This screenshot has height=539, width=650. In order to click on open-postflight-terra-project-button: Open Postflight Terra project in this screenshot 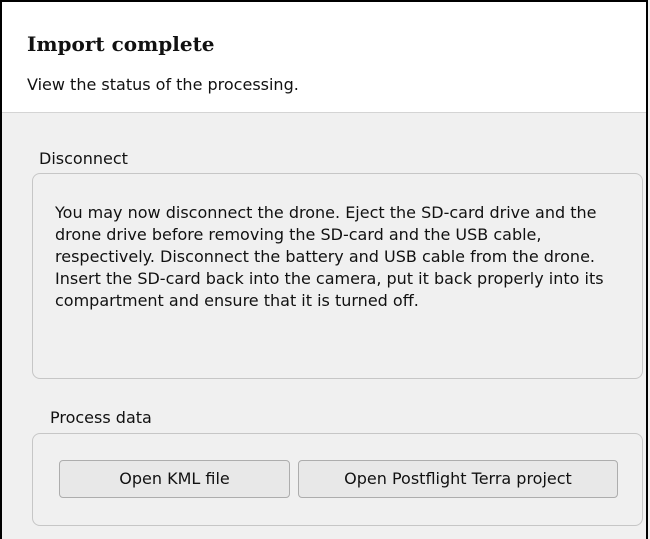, I will do `click(458, 479)`.